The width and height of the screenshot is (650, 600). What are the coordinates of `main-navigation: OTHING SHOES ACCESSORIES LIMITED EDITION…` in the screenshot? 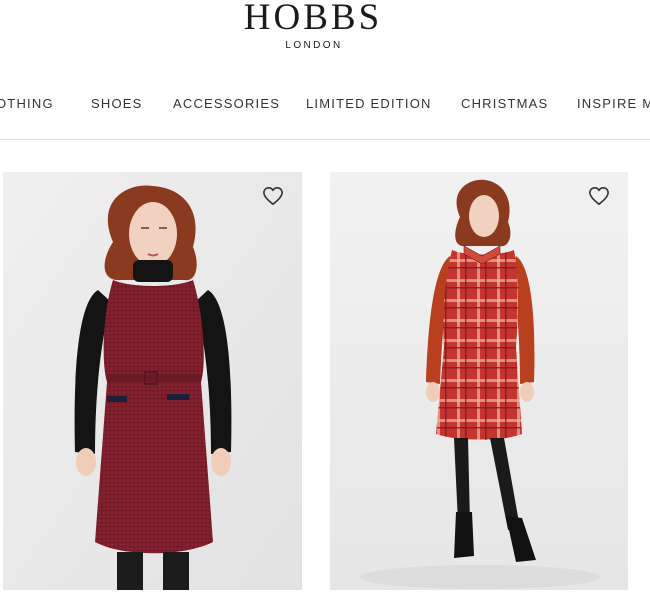 It's located at (325, 105).